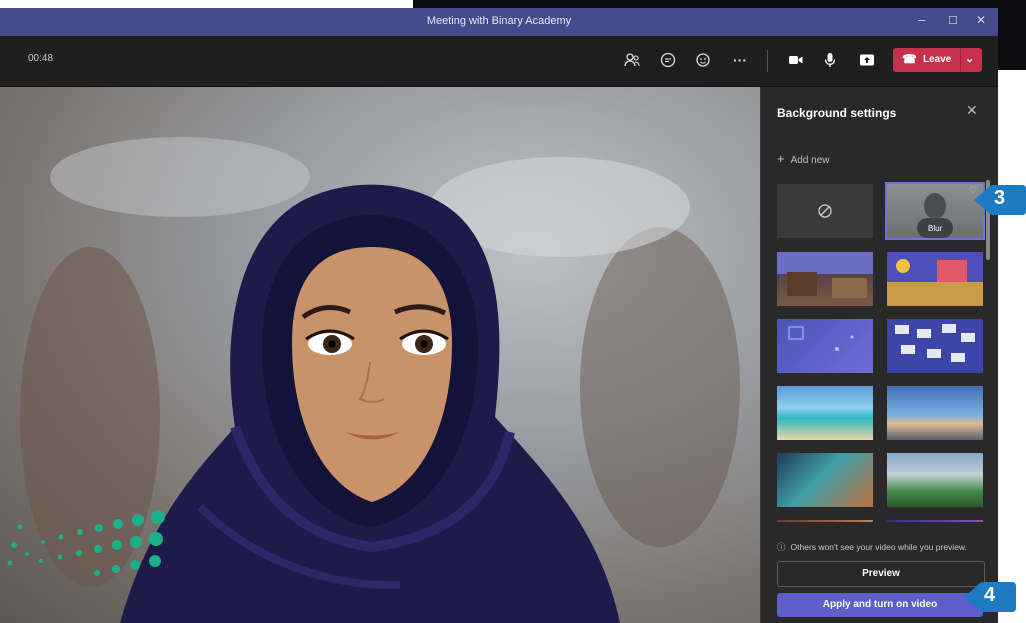 This screenshot has height=623, width=1026. I want to click on step-3-number: 3, so click(1000, 198).